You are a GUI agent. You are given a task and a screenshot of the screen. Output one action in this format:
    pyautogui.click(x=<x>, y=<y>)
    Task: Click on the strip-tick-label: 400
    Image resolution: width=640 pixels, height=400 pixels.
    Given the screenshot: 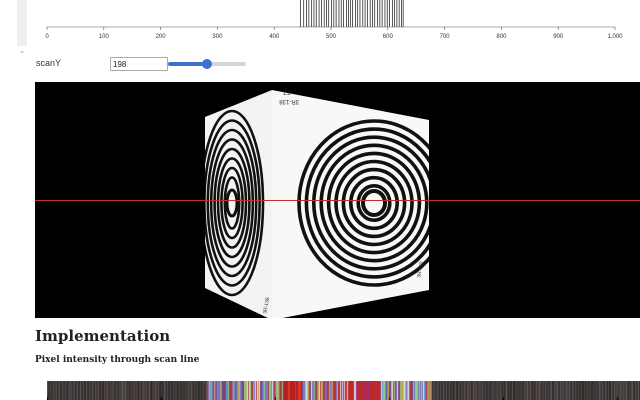 What is the action you would take?
    pyautogui.click(x=274, y=37)
    